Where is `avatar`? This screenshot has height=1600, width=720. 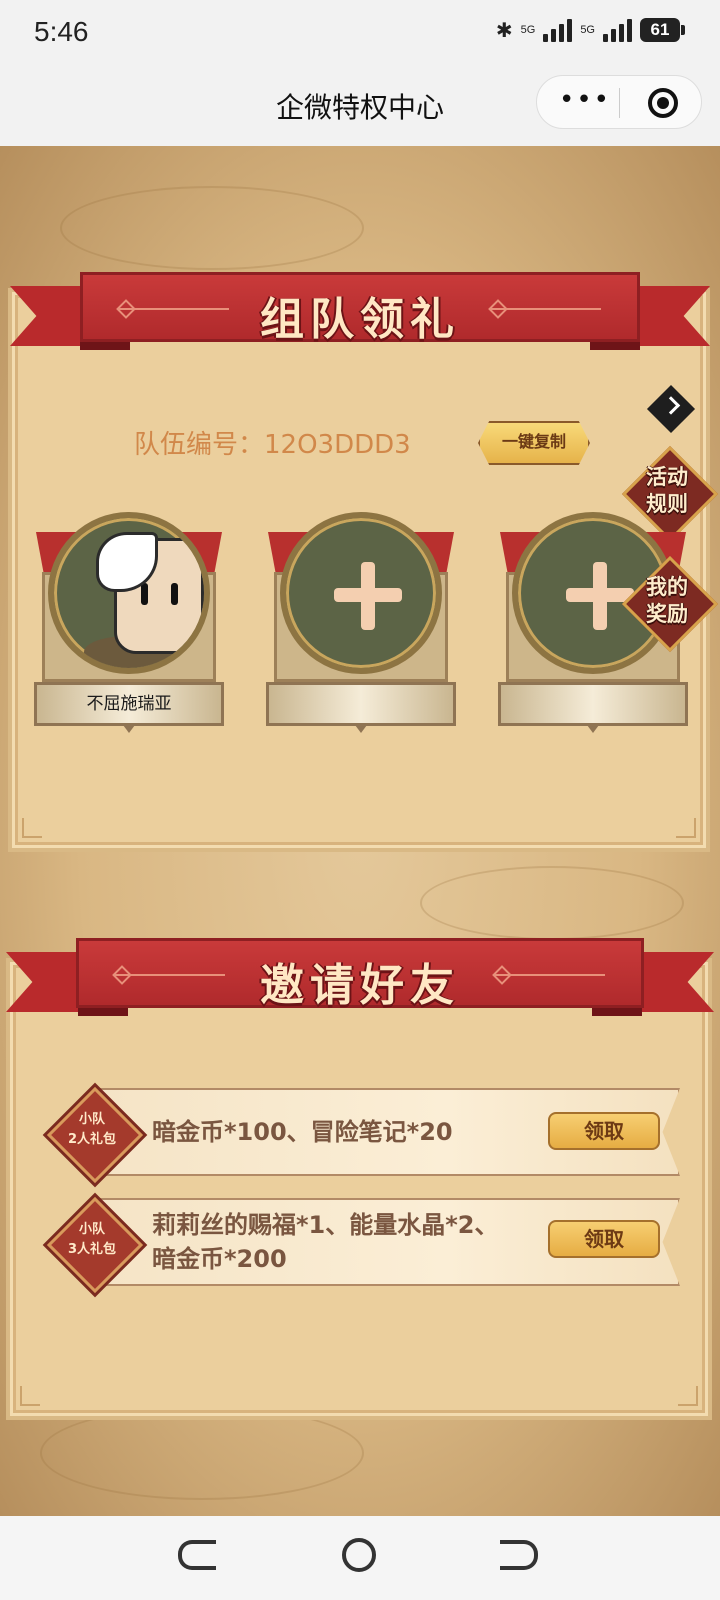 avatar is located at coordinates (129, 593).